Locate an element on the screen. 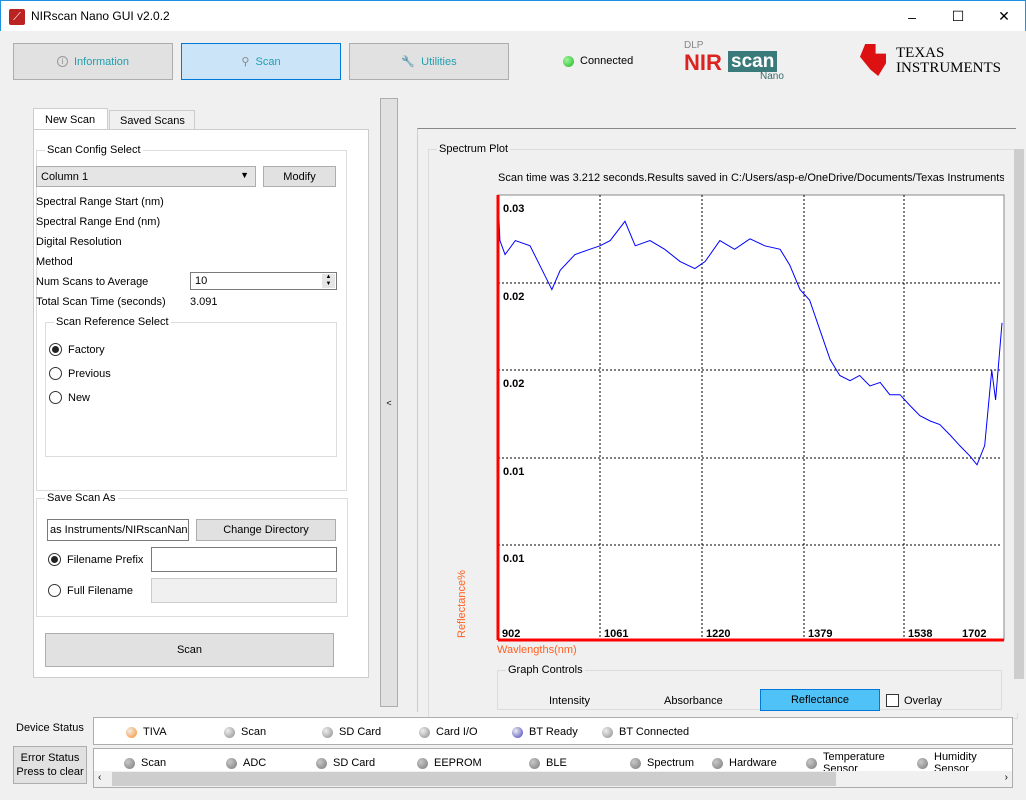  error-status-line2: Press to clear is located at coordinates (50, 772).